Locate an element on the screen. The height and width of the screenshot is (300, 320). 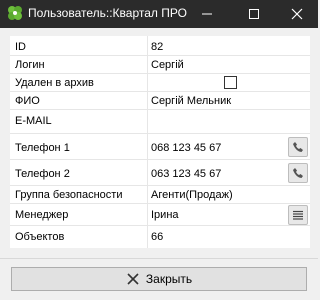
window-titlebar: Пользователь::Квартал ПРО is located at coordinates (159, 14).